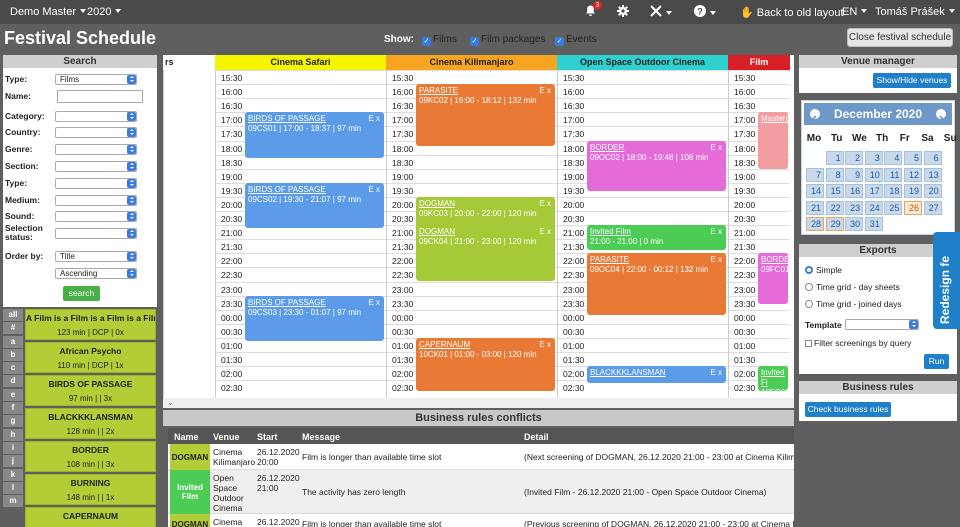 The image size is (960, 527). Describe the element at coordinates (854, 158) in the screenshot. I see `calendar-day: 2` at that location.